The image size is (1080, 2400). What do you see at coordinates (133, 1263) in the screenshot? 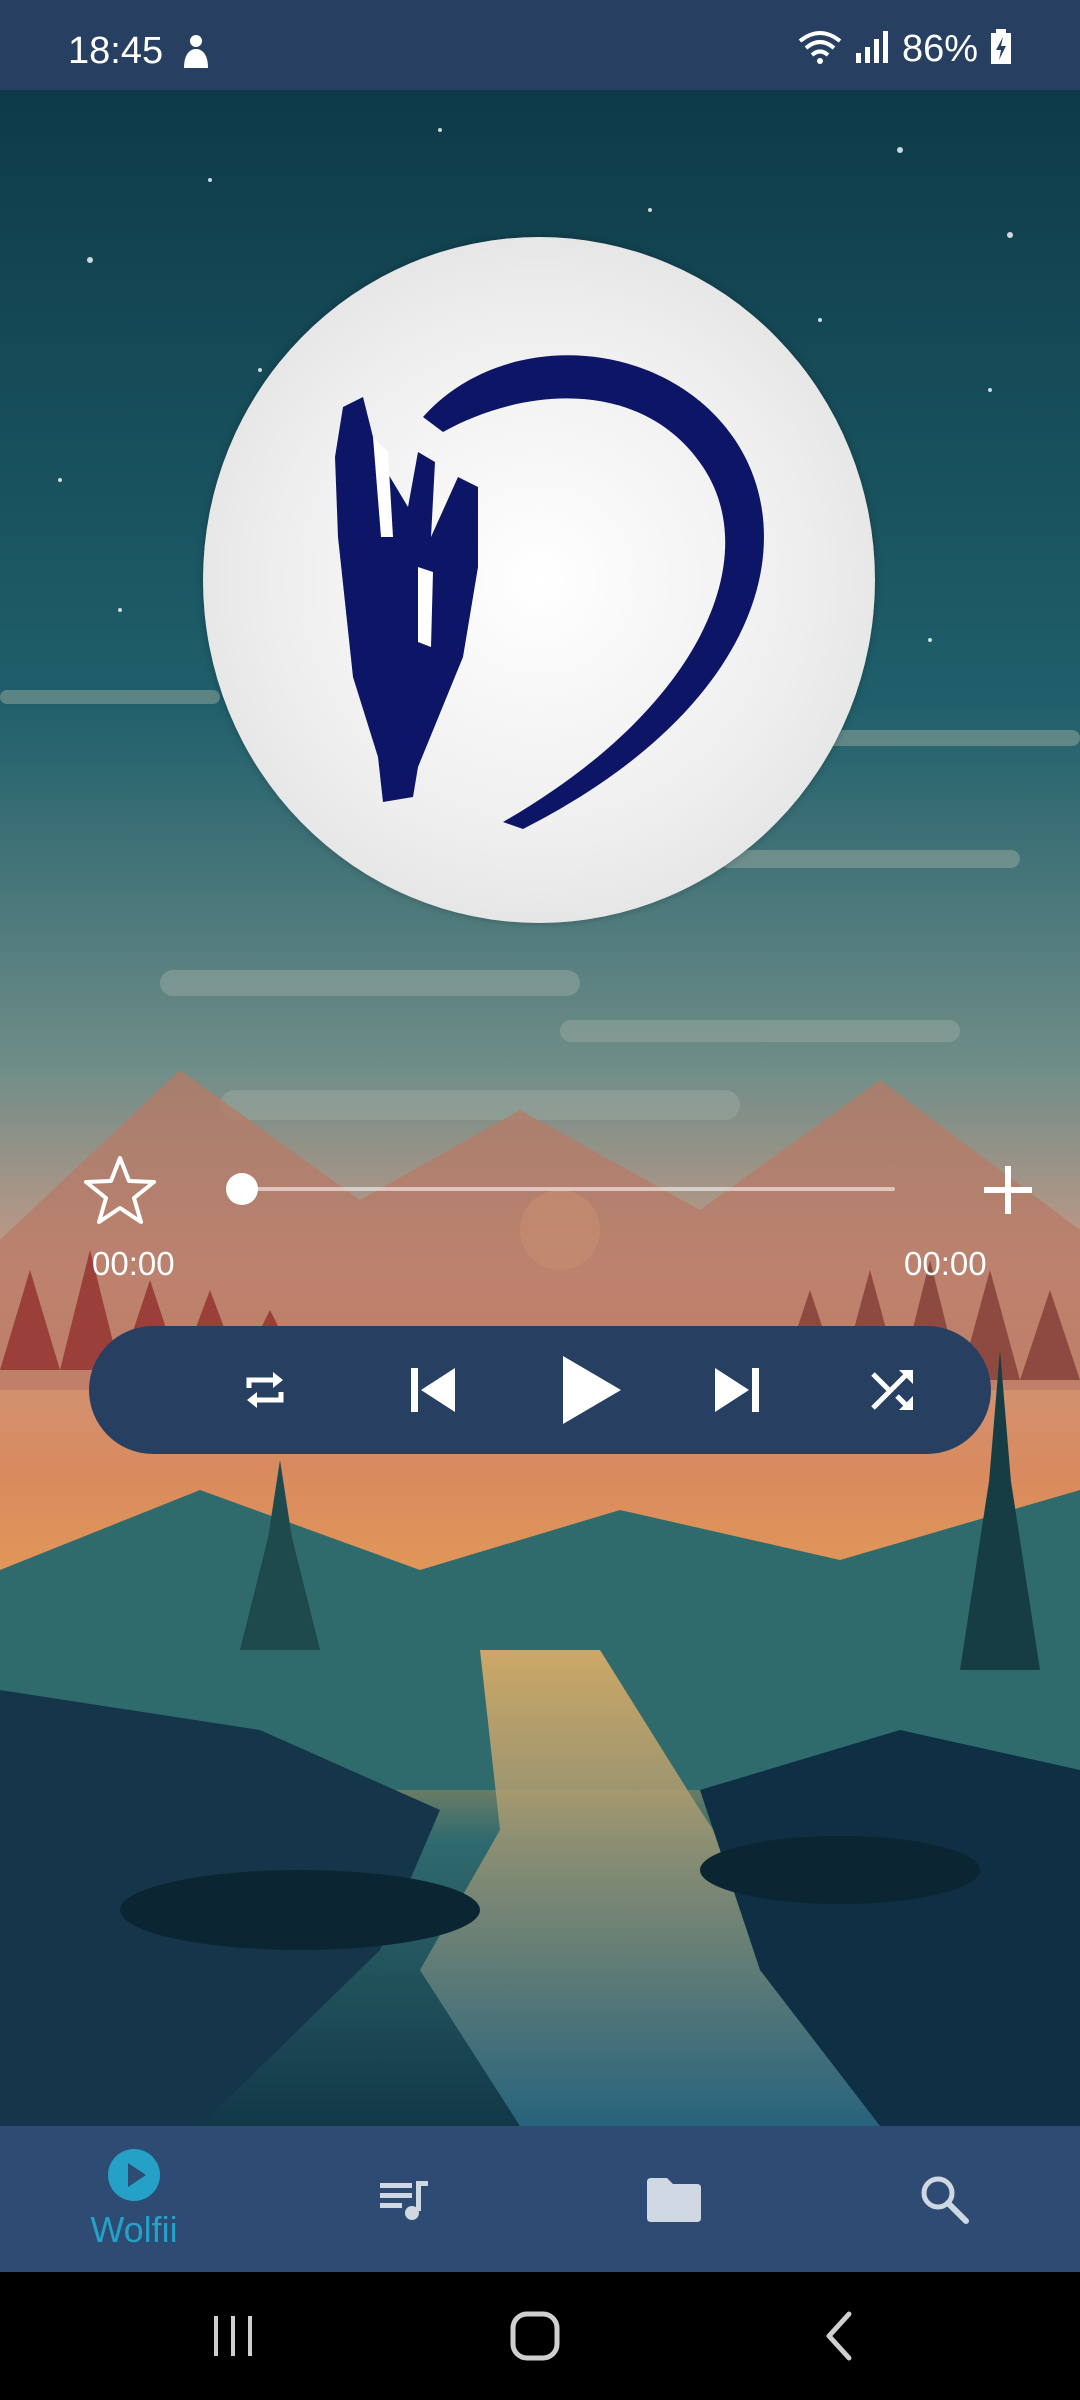
I see `elapsed-time: 00:00` at bounding box center [133, 1263].